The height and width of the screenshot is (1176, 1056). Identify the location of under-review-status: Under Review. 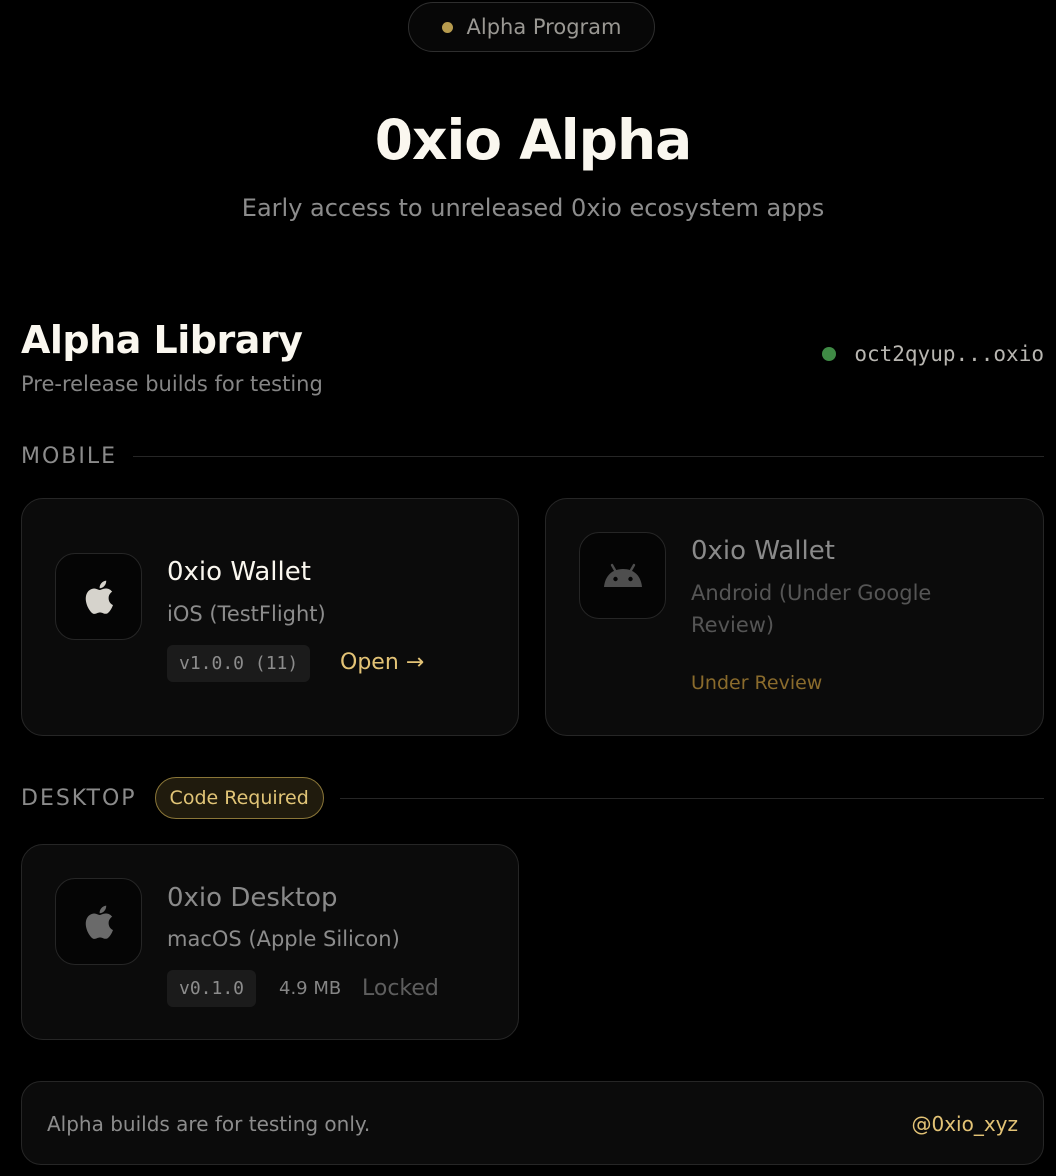
(757, 683).